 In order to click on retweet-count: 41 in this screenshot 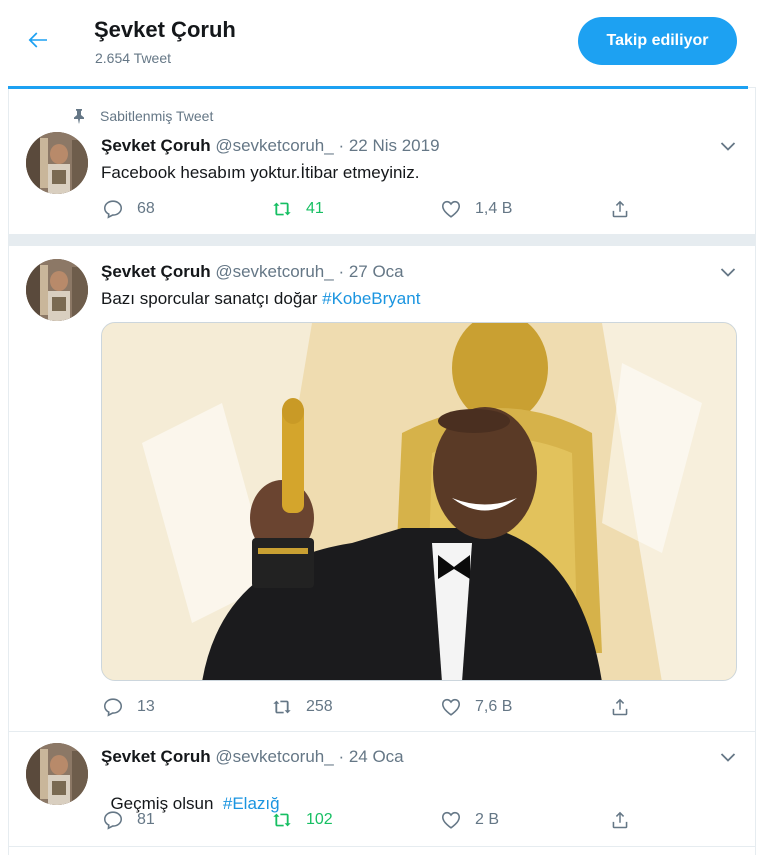, I will do `click(315, 208)`.